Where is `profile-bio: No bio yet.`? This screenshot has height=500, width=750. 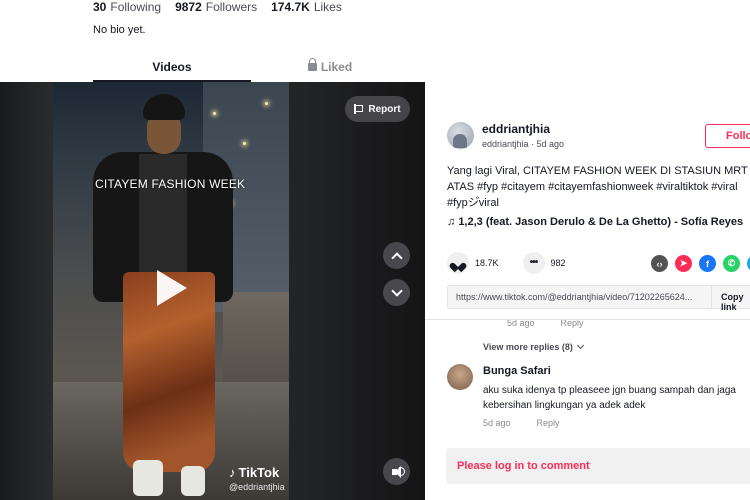 profile-bio: No bio yet. is located at coordinates (119, 30).